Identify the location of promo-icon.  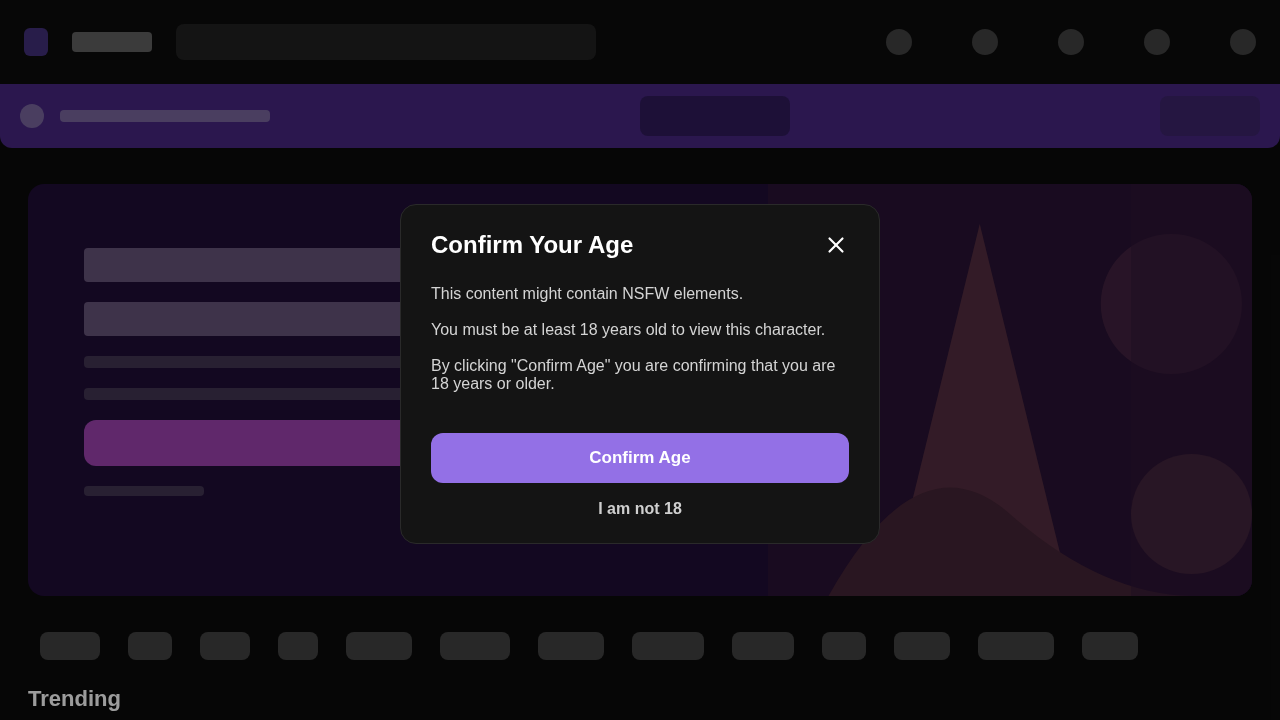
(32, 116).